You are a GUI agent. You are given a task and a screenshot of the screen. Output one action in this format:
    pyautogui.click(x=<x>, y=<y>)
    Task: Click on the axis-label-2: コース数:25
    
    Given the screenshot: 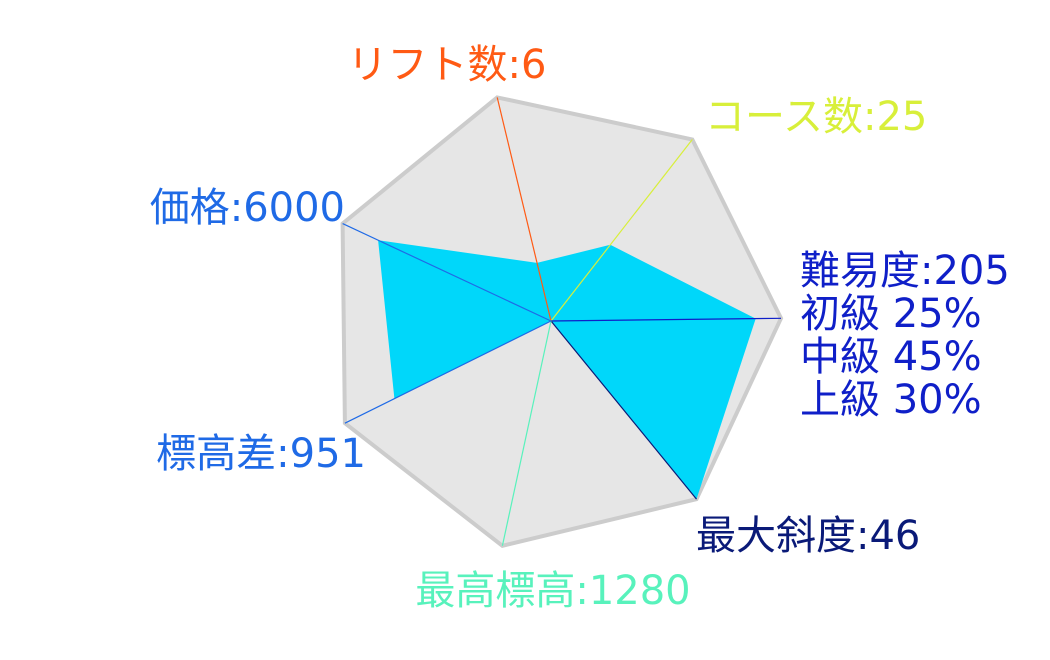 What is the action you would take?
    pyautogui.click(x=816, y=117)
    